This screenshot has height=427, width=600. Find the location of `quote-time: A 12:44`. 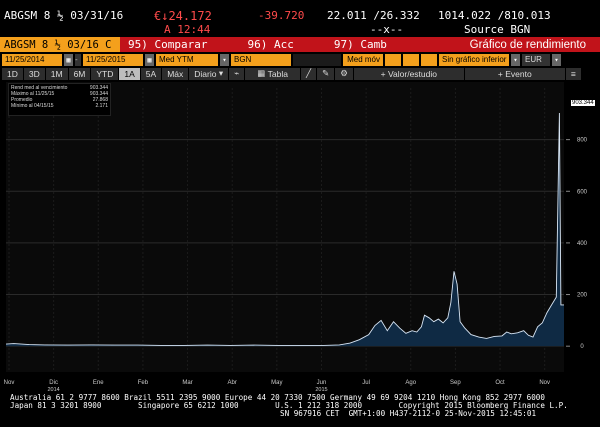

quote-time: A 12:44 is located at coordinates (187, 29).